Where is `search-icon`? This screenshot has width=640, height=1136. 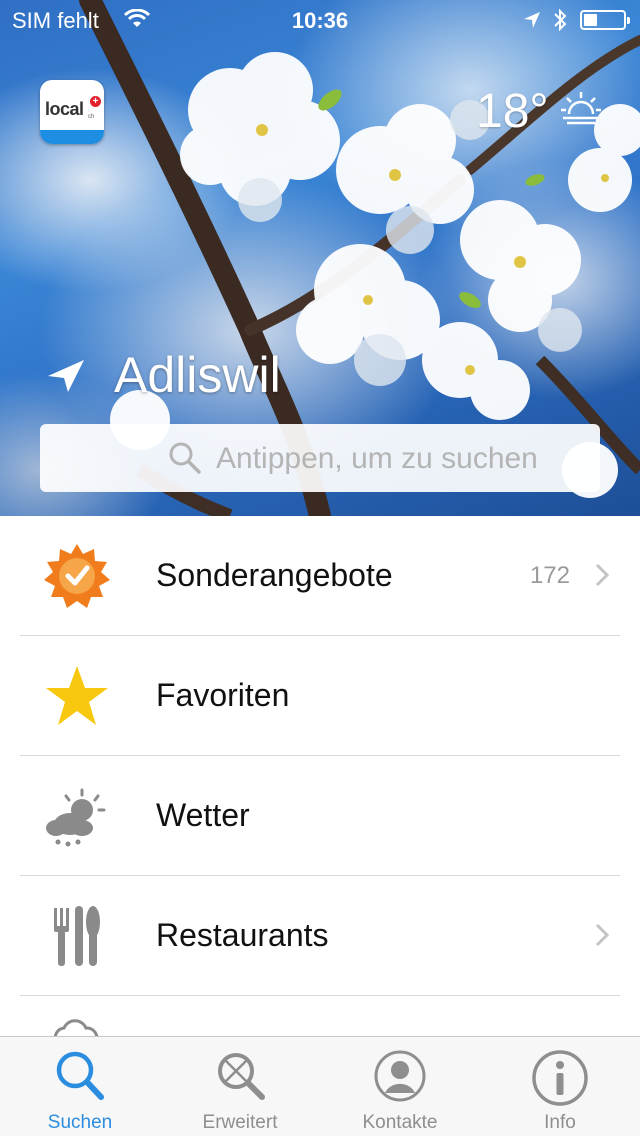
search-icon is located at coordinates (185, 460).